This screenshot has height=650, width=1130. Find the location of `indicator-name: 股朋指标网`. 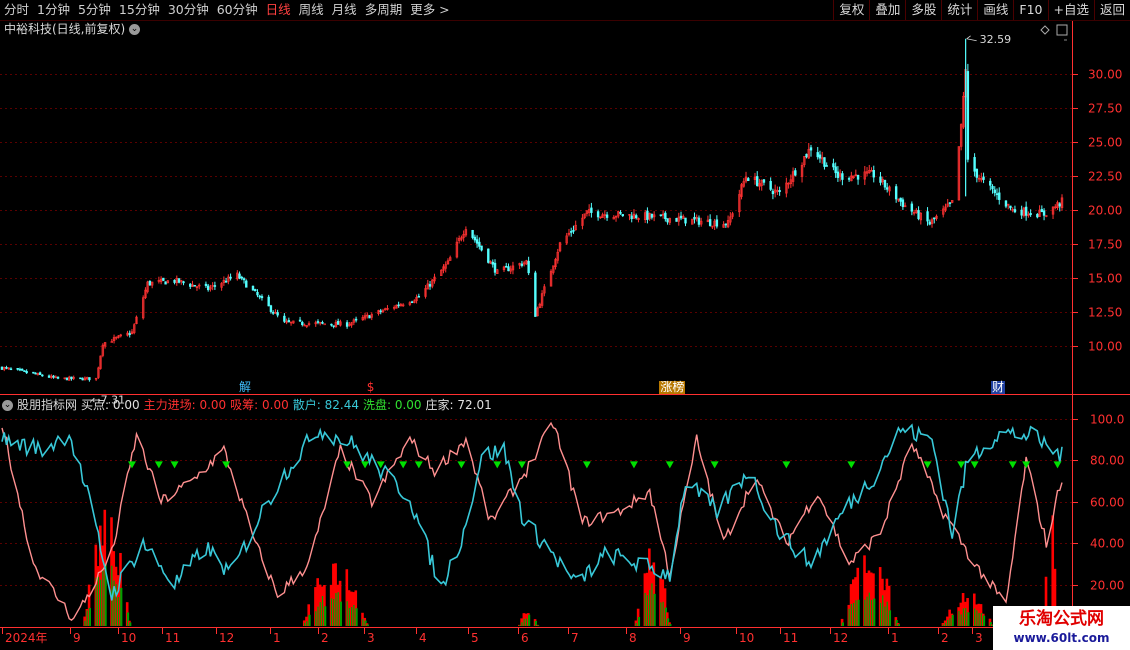

indicator-name: 股朋指标网 is located at coordinates (47, 405).